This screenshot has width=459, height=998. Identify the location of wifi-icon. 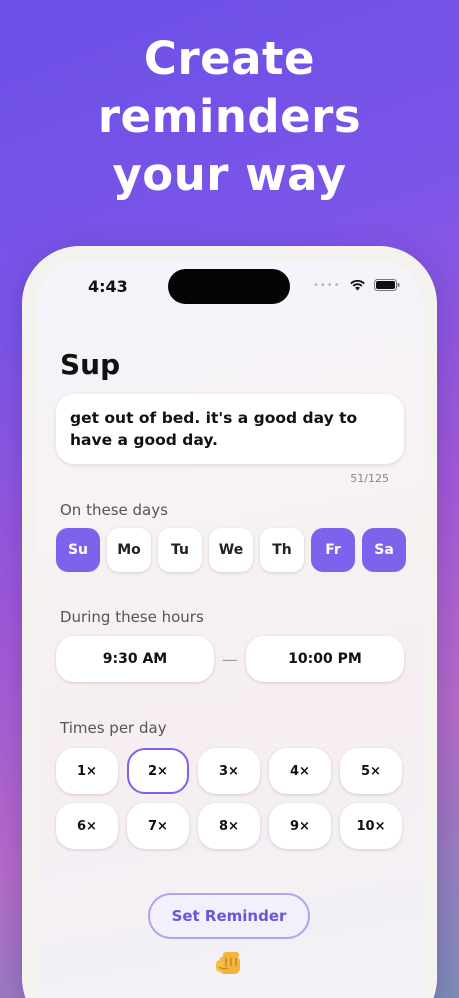
(357, 285).